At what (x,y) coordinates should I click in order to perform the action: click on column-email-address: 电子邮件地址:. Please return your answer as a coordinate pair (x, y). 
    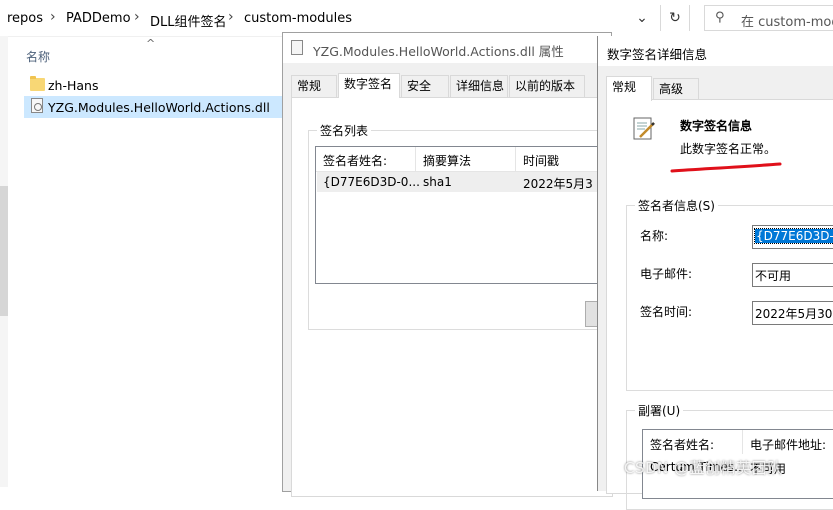
    Looking at the image, I should click on (788, 444).